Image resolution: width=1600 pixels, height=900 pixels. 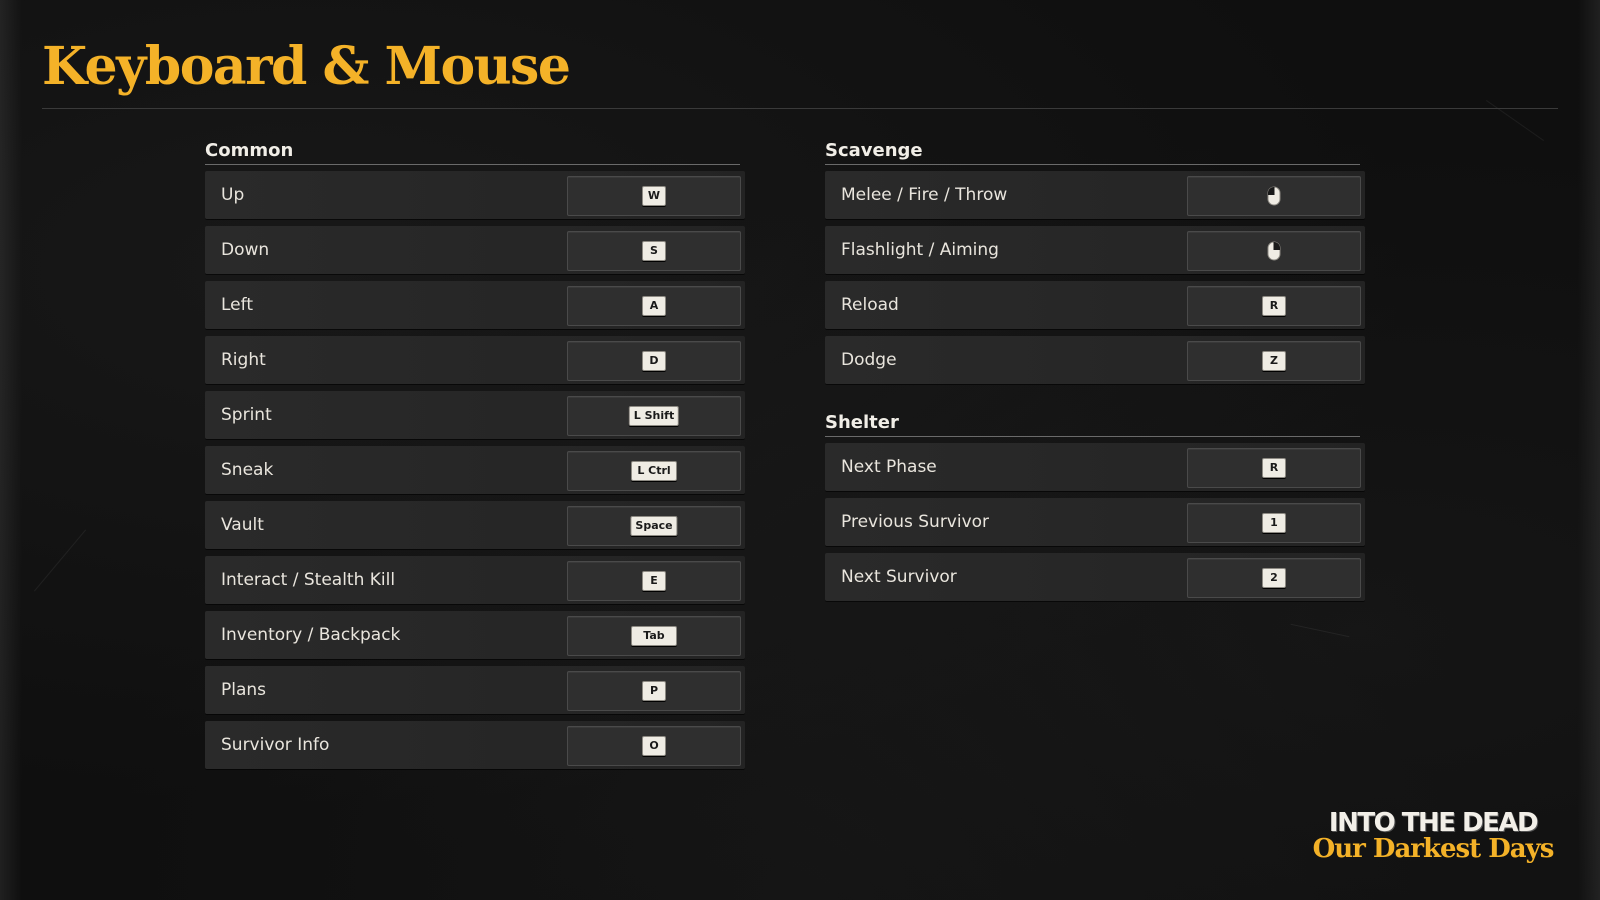 I want to click on keycap: L Ctrl, so click(x=654, y=471).